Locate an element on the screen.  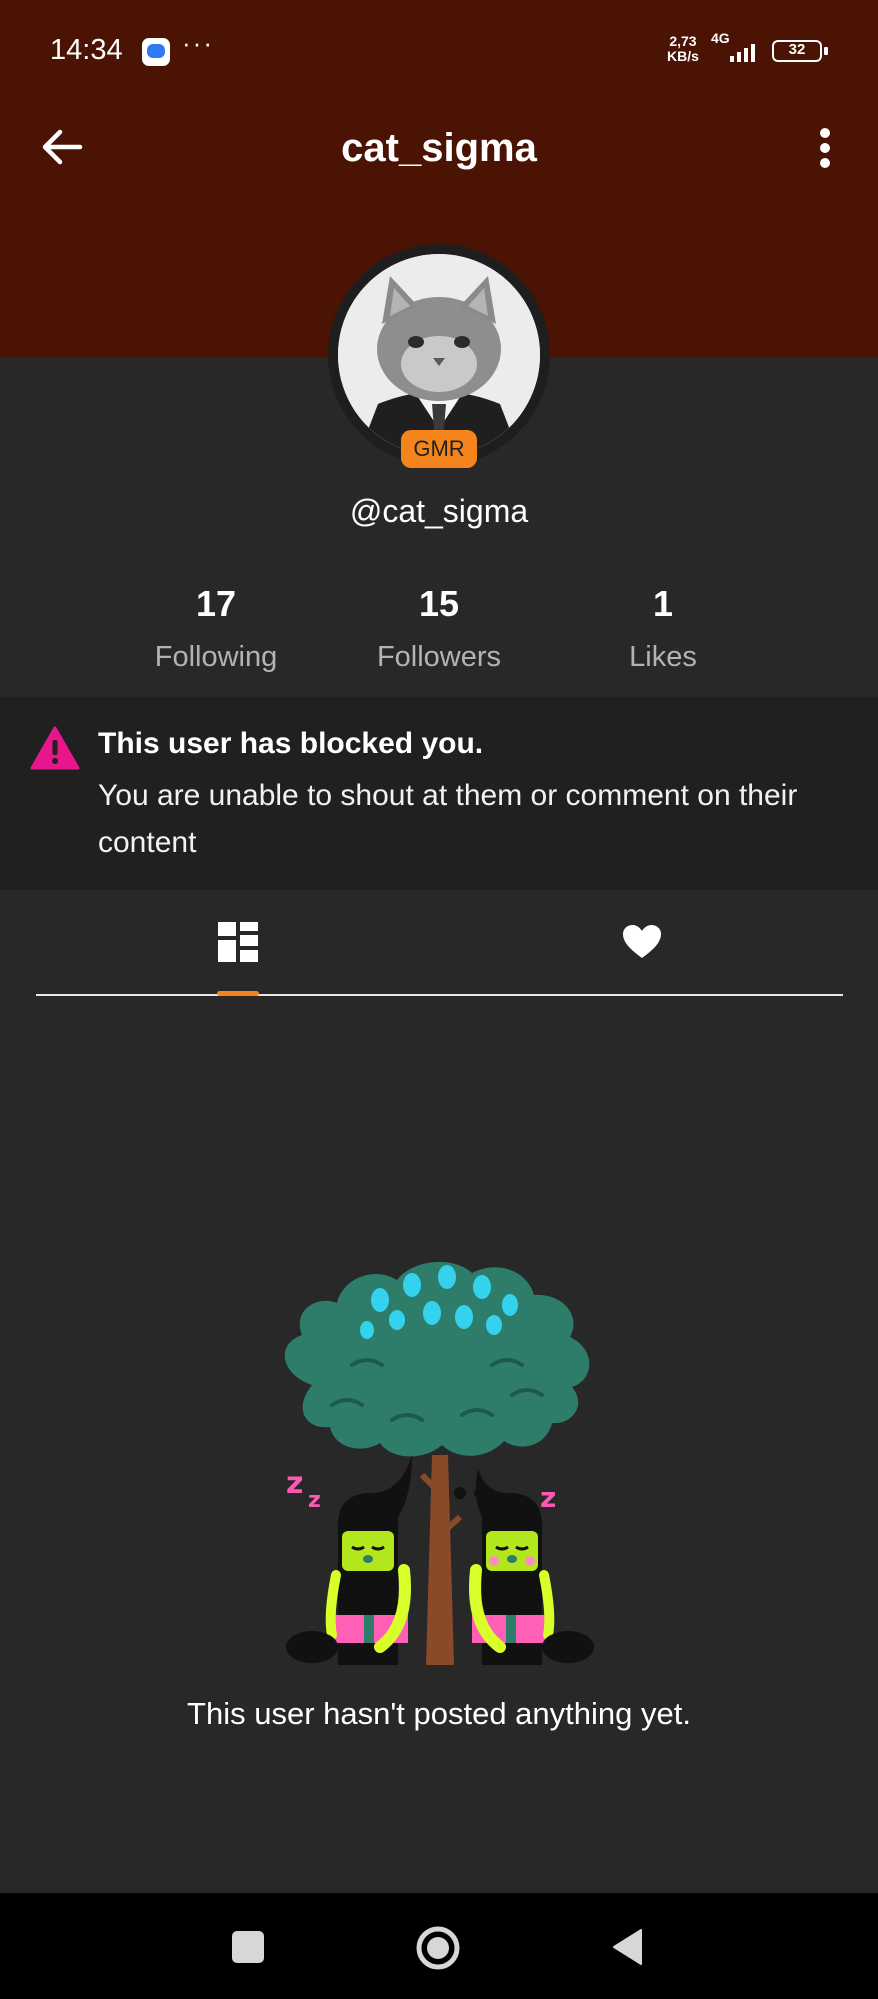
stat-value: 15 is located at coordinates (439, 603).